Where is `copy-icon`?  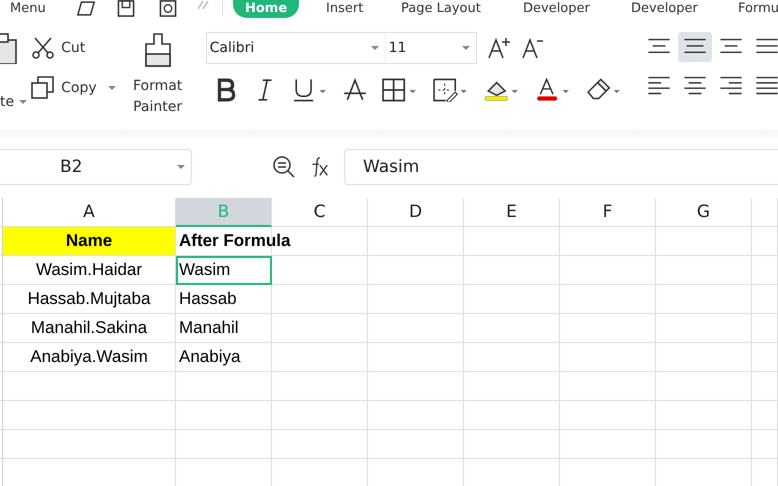
copy-icon is located at coordinates (43, 88).